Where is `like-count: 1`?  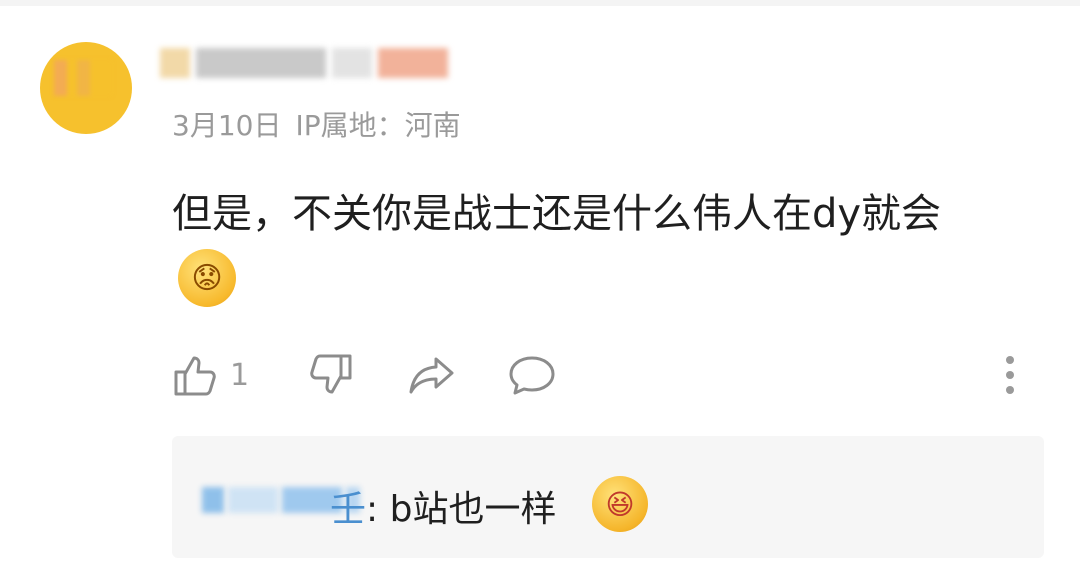 like-count: 1 is located at coordinates (240, 375).